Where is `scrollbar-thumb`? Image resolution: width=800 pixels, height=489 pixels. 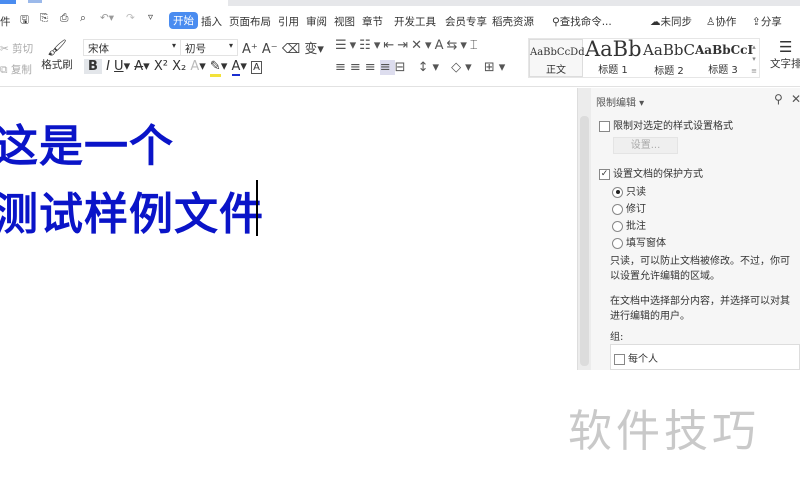 scrollbar-thumb is located at coordinates (584, 241).